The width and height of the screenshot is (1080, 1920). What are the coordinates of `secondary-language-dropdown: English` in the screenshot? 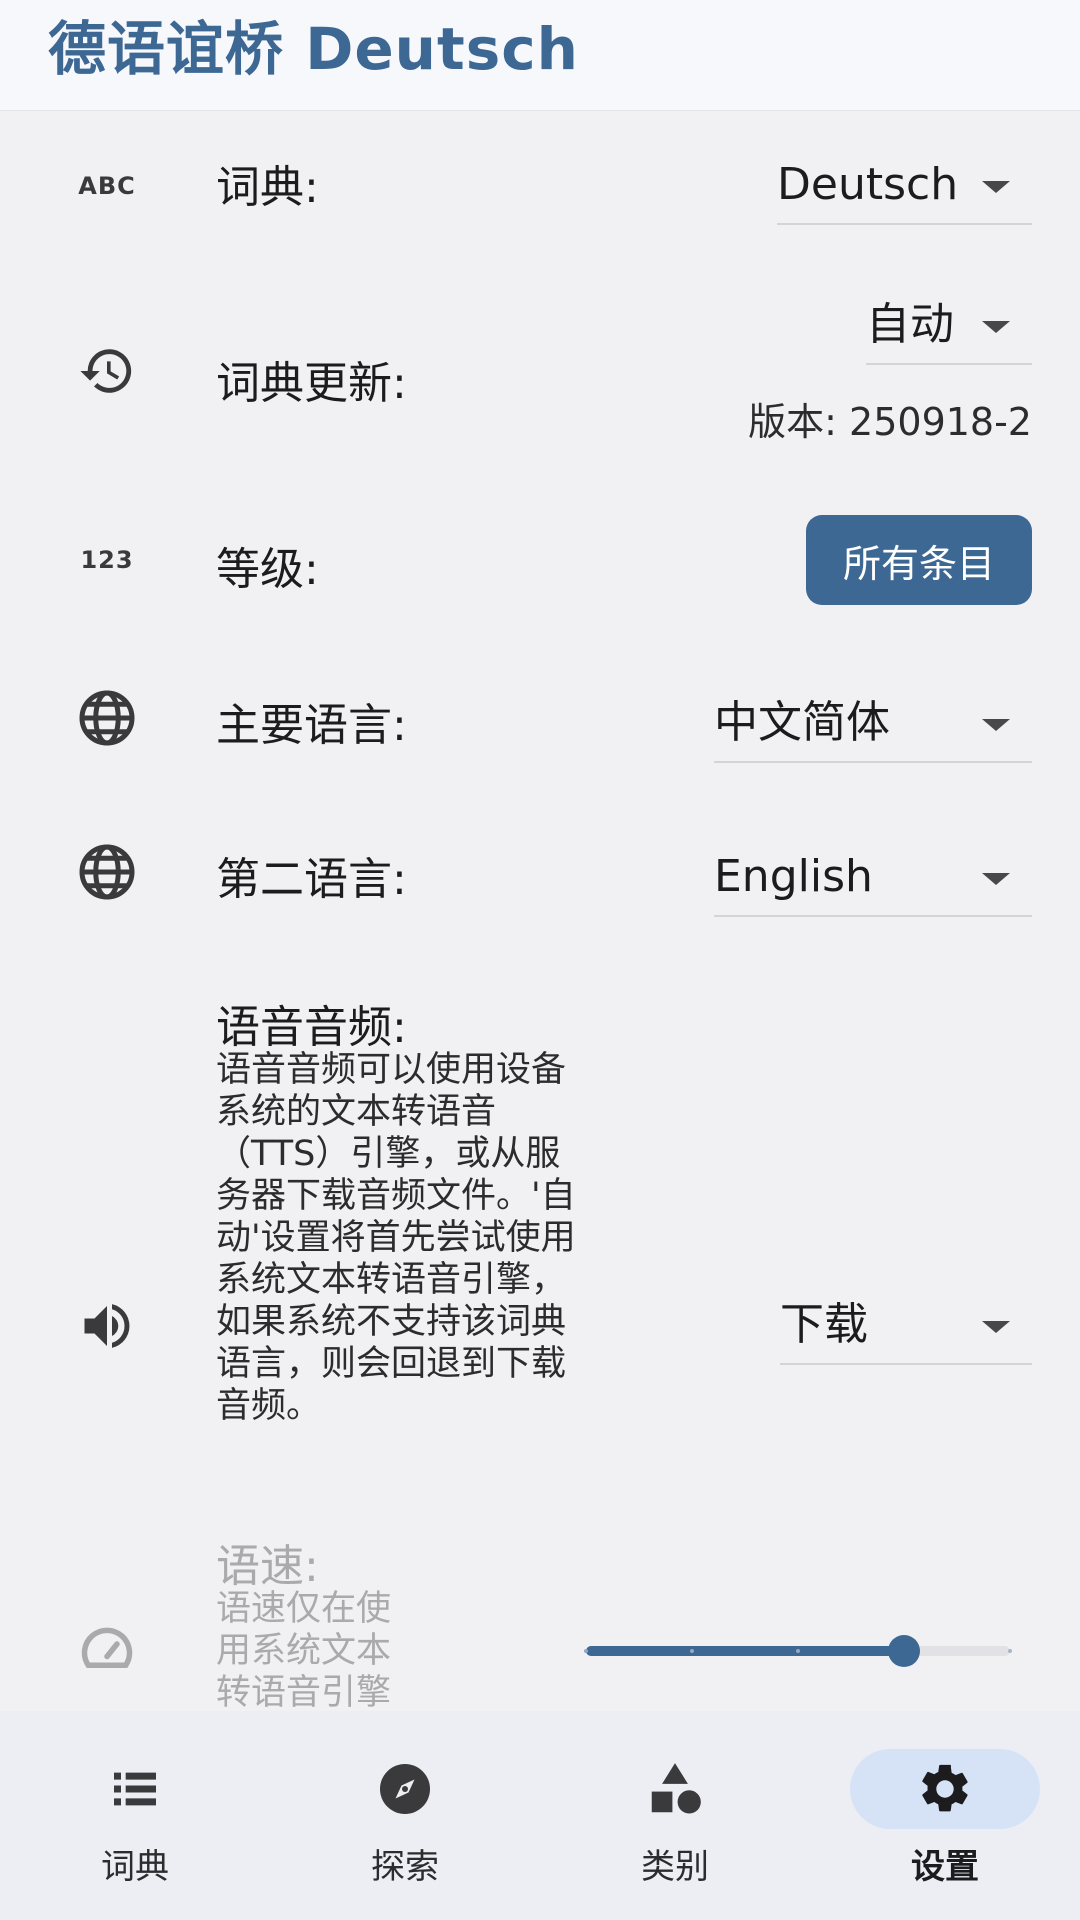 It's located at (873, 880).